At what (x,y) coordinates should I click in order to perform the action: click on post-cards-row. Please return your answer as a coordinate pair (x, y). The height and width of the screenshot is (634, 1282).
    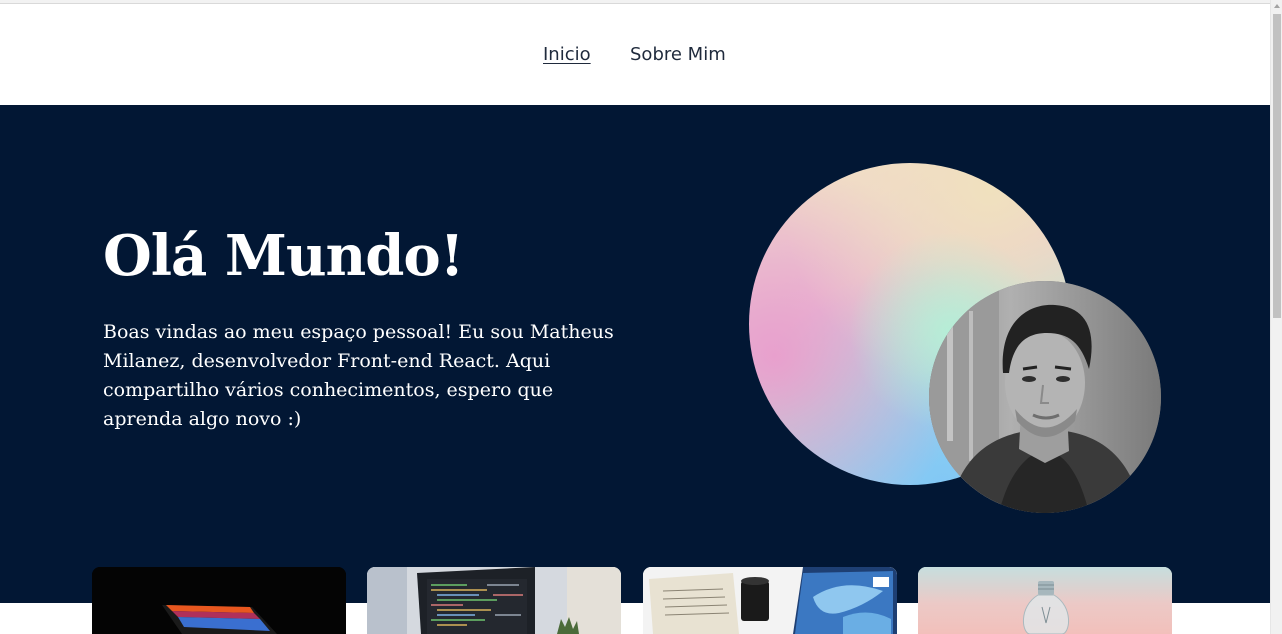
    Looking at the image, I should click on (635, 600).